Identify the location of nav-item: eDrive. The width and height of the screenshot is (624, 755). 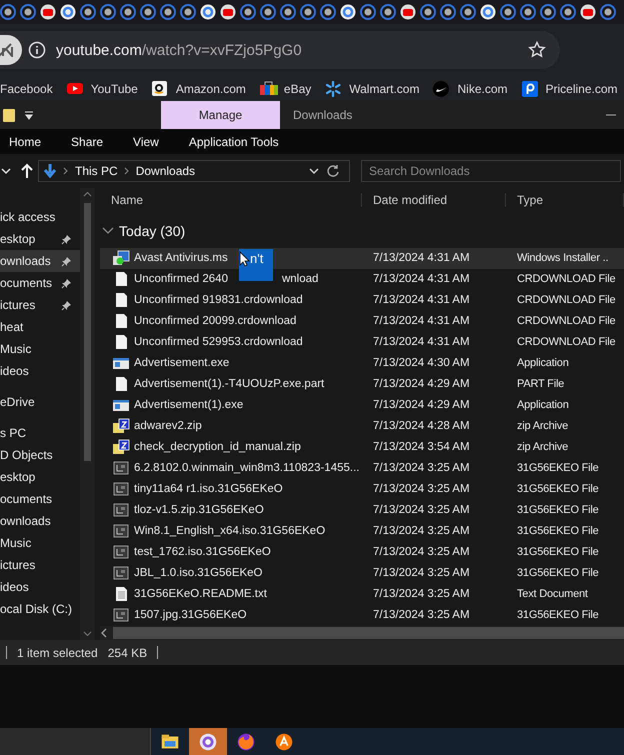
(40, 402).